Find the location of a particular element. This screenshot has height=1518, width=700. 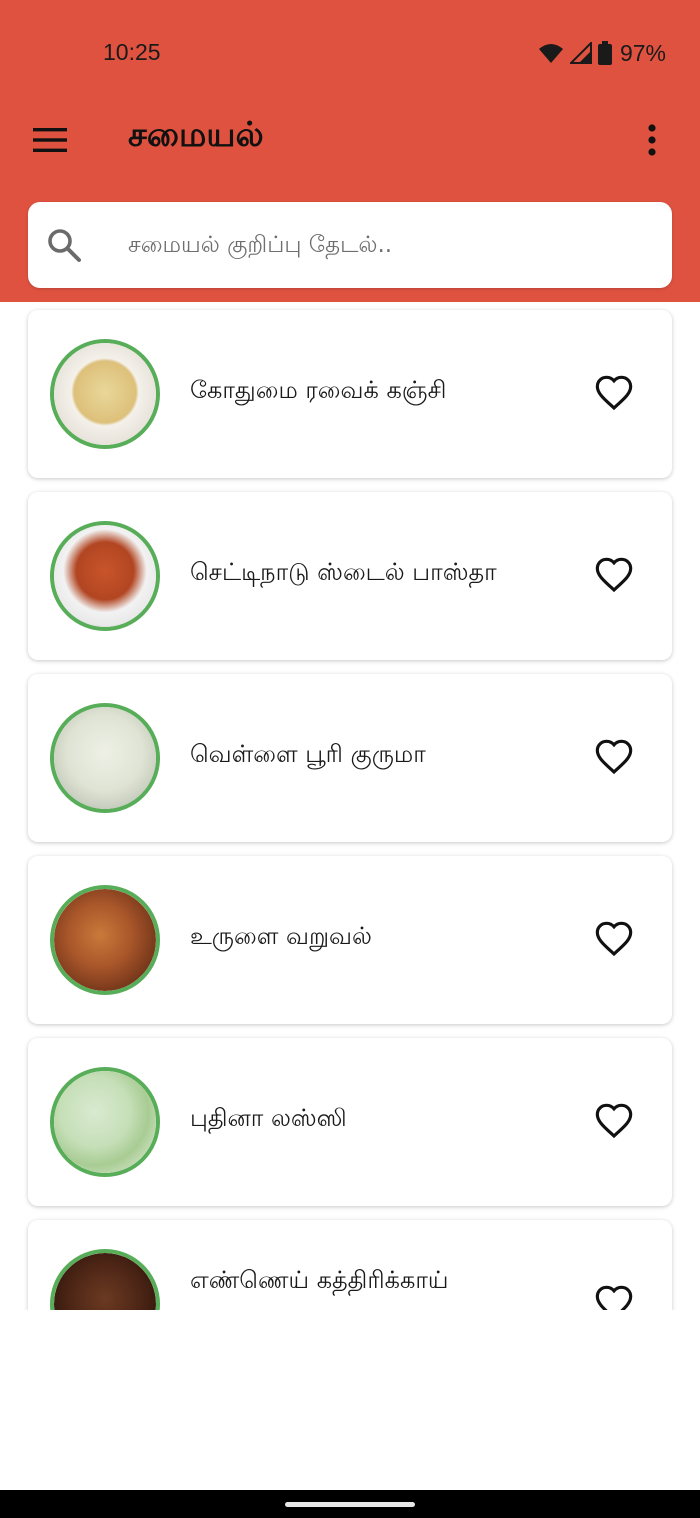

recipe-card: புதினா லஸ்ஸி is located at coordinates (350, 1122).